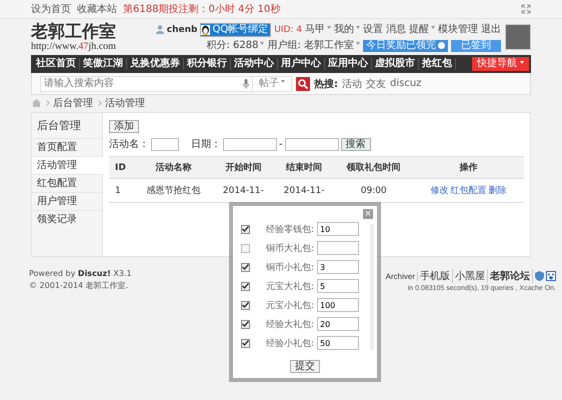 This screenshot has width=562, height=400. Describe the element at coordinates (471, 276) in the screenshot. I see `footer-link: 小黑屋` at that location.